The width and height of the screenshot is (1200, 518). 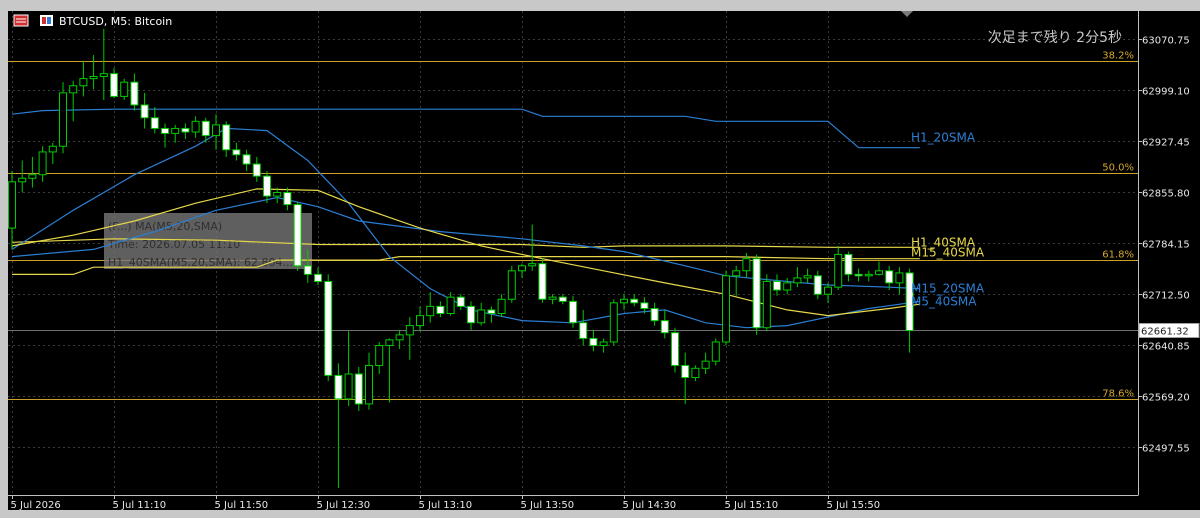 What do you see at coordinates (948, 252) in the screenshot?
I see `ma-label: M15_40SMA` at bounding box center [948, 252].